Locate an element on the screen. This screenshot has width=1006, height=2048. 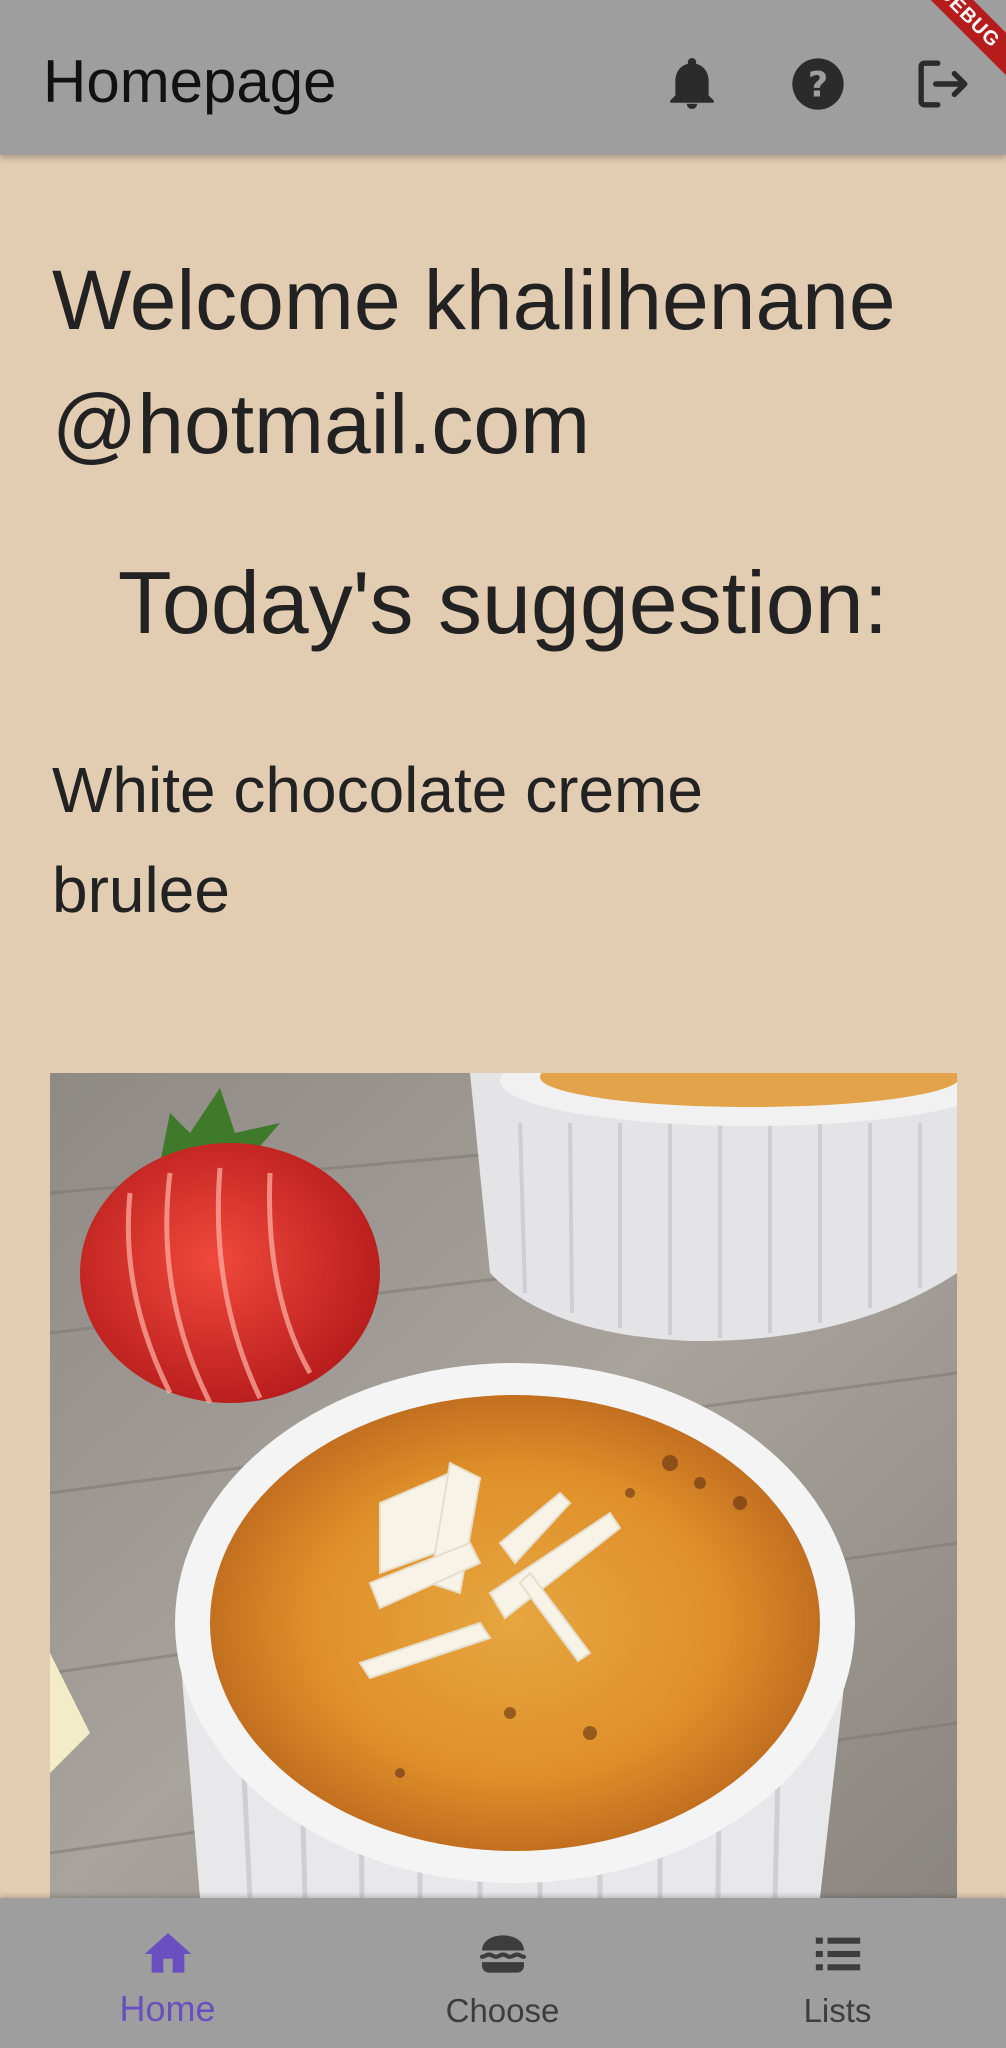
bell-icon is located at coordinates (692, 83).